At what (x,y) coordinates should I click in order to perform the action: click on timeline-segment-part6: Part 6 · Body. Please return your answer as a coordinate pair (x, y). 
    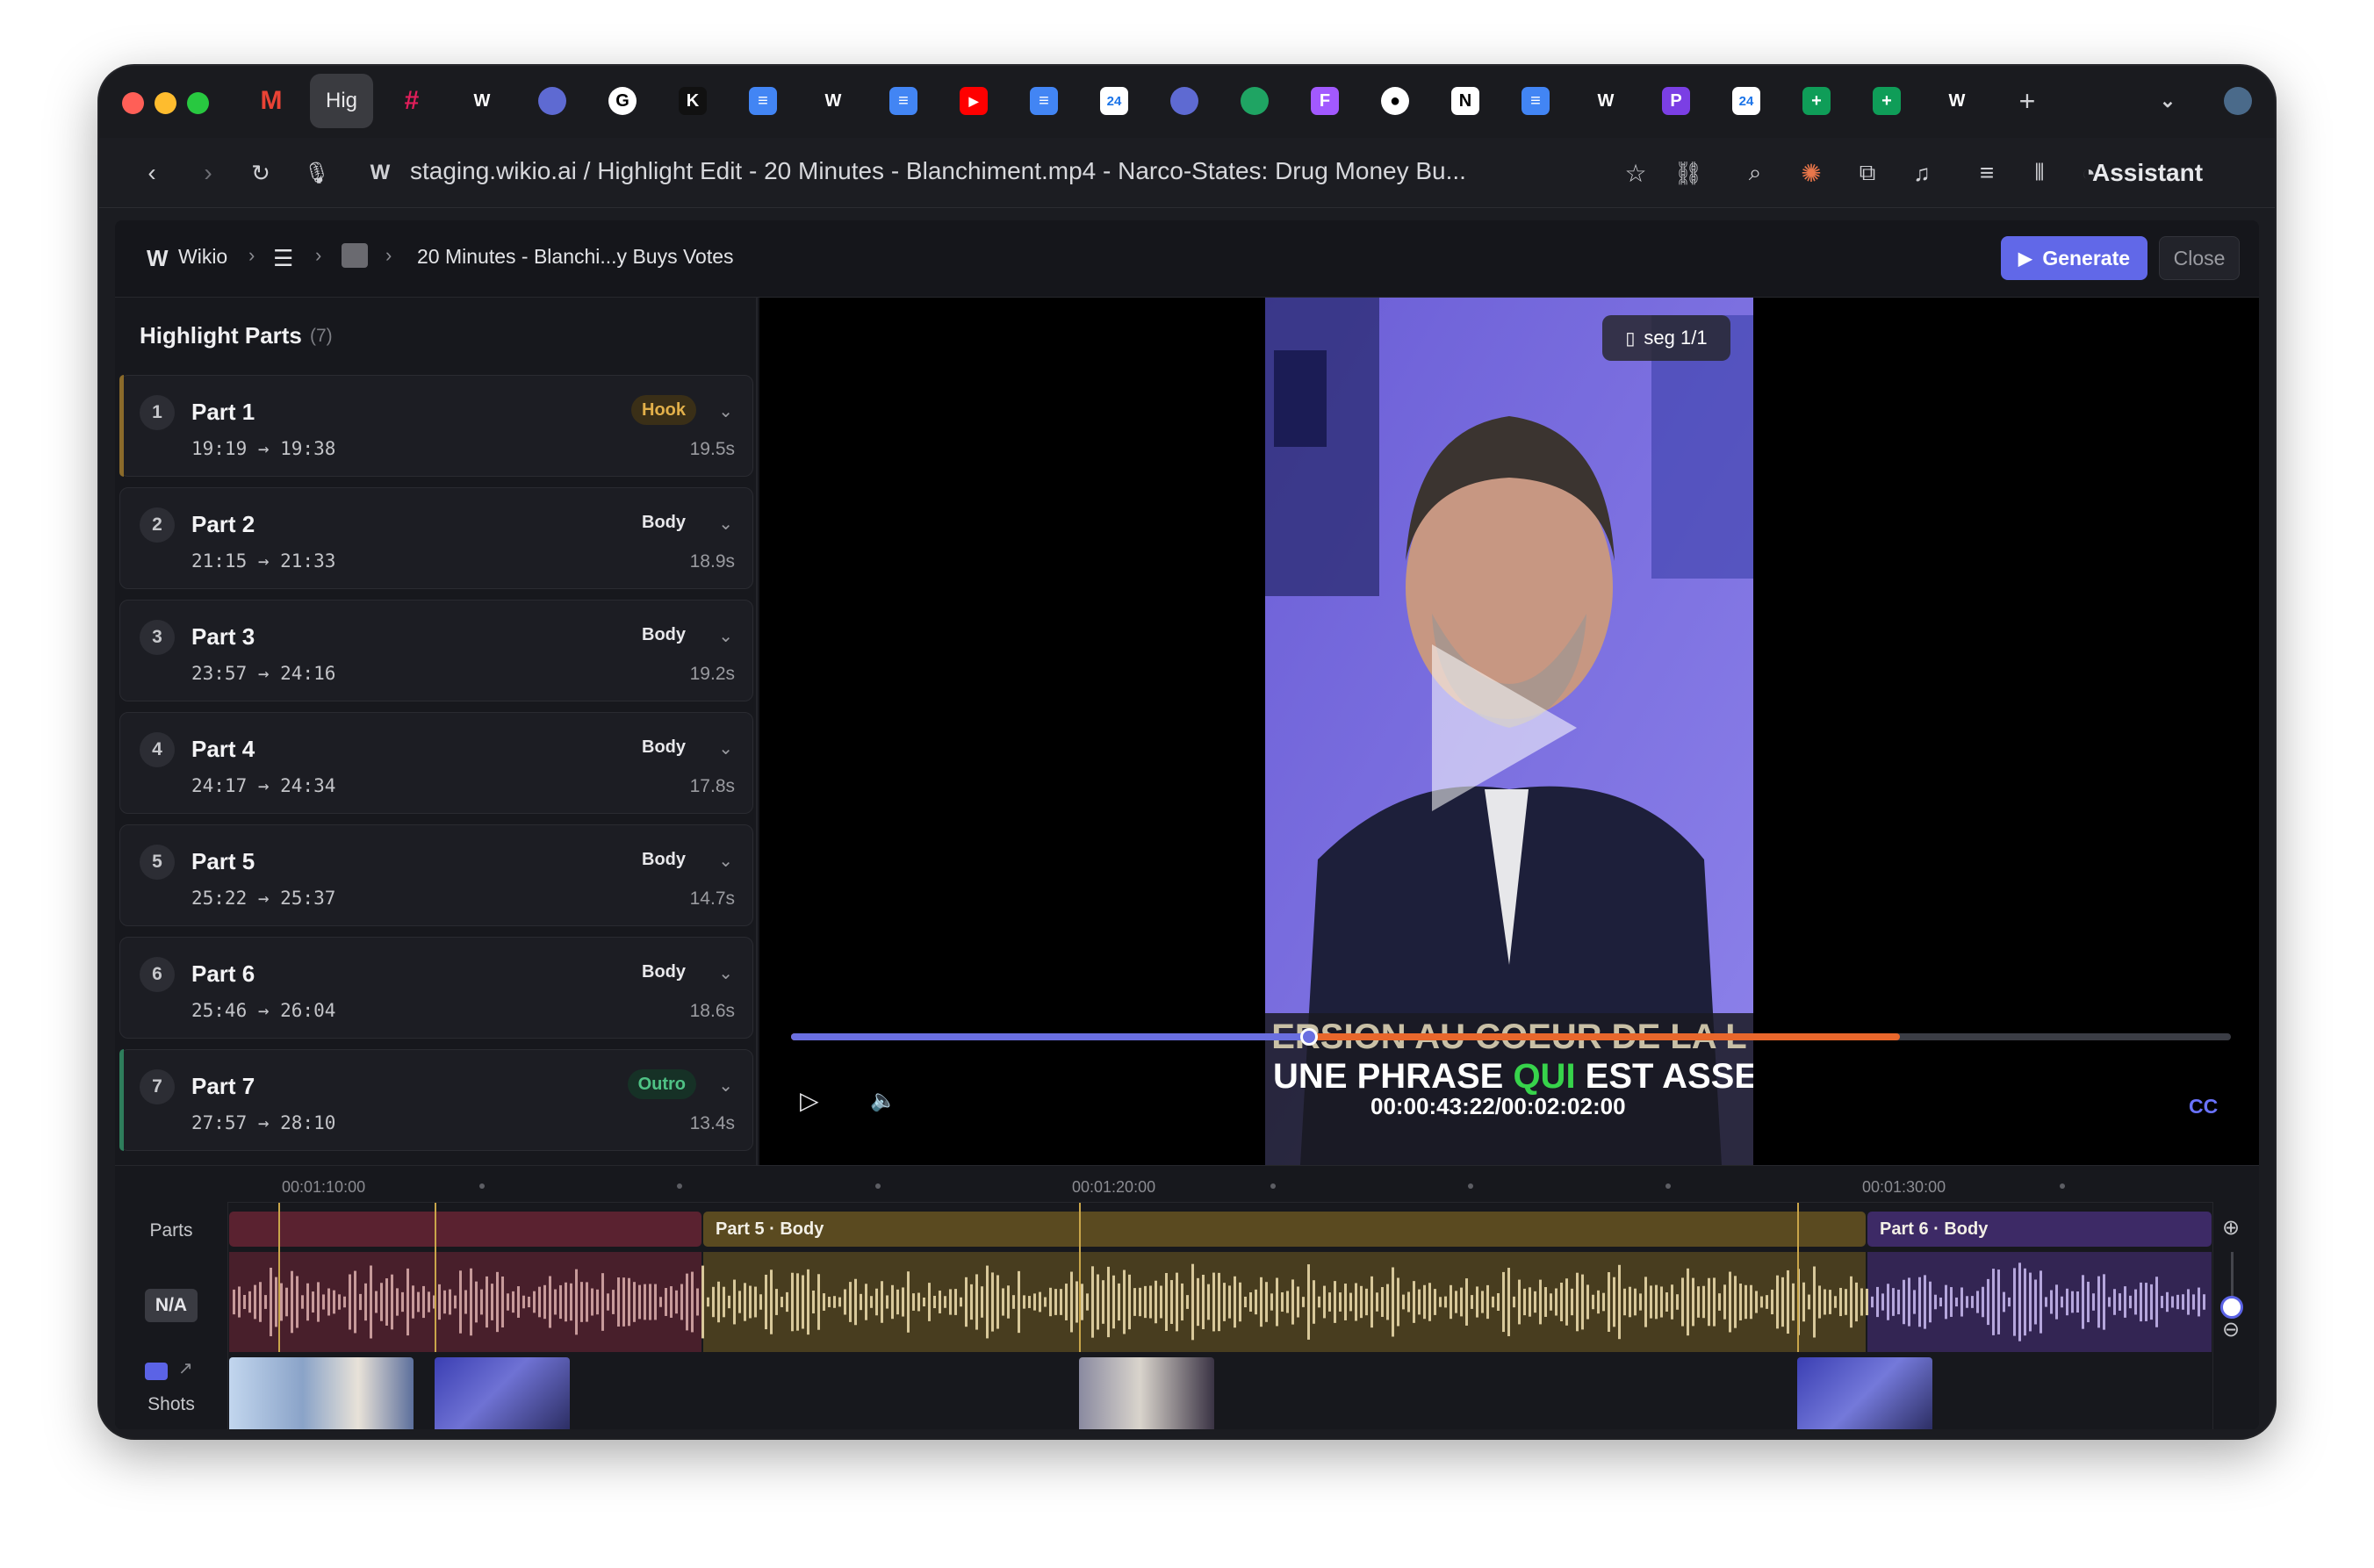
    Looking at the image, I should click on (2039, 1229).